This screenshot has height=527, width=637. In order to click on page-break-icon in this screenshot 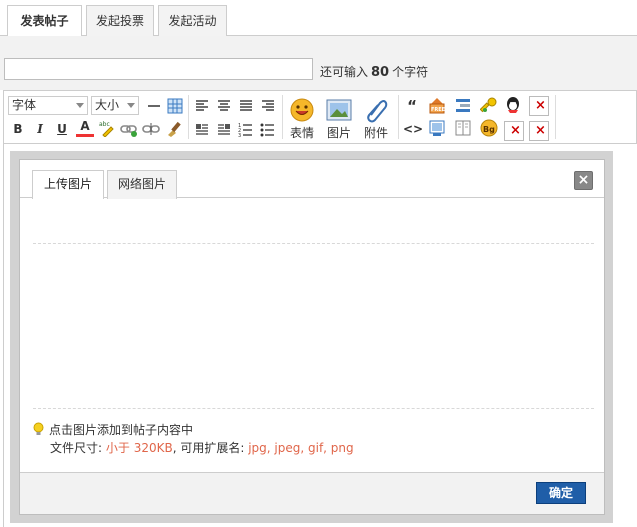, I will do `click(463, 128)`.